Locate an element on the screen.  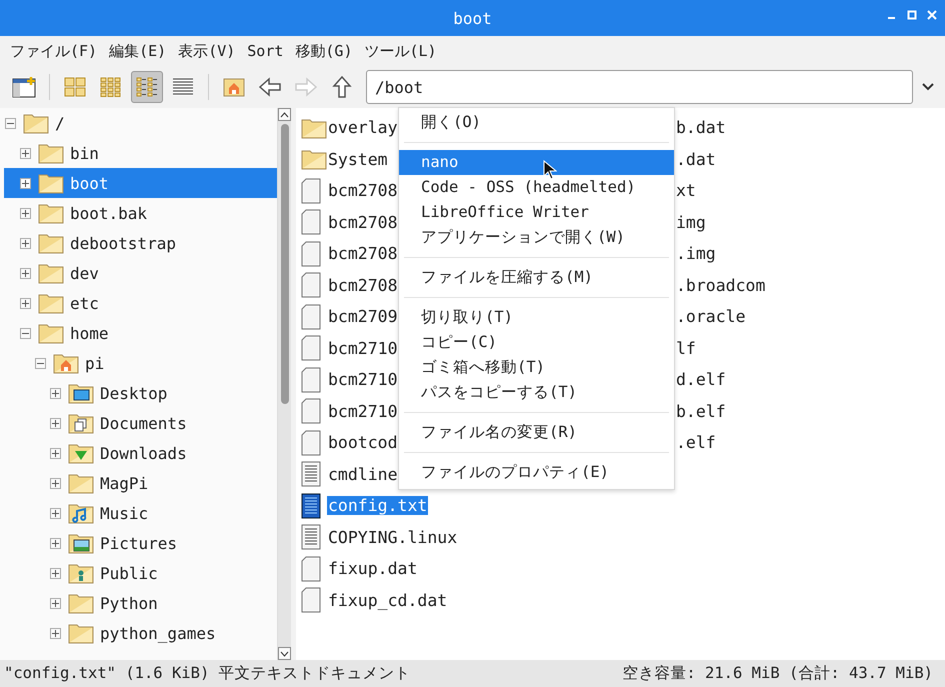
tree-item: MagPi is located at coordinates (140, 483).